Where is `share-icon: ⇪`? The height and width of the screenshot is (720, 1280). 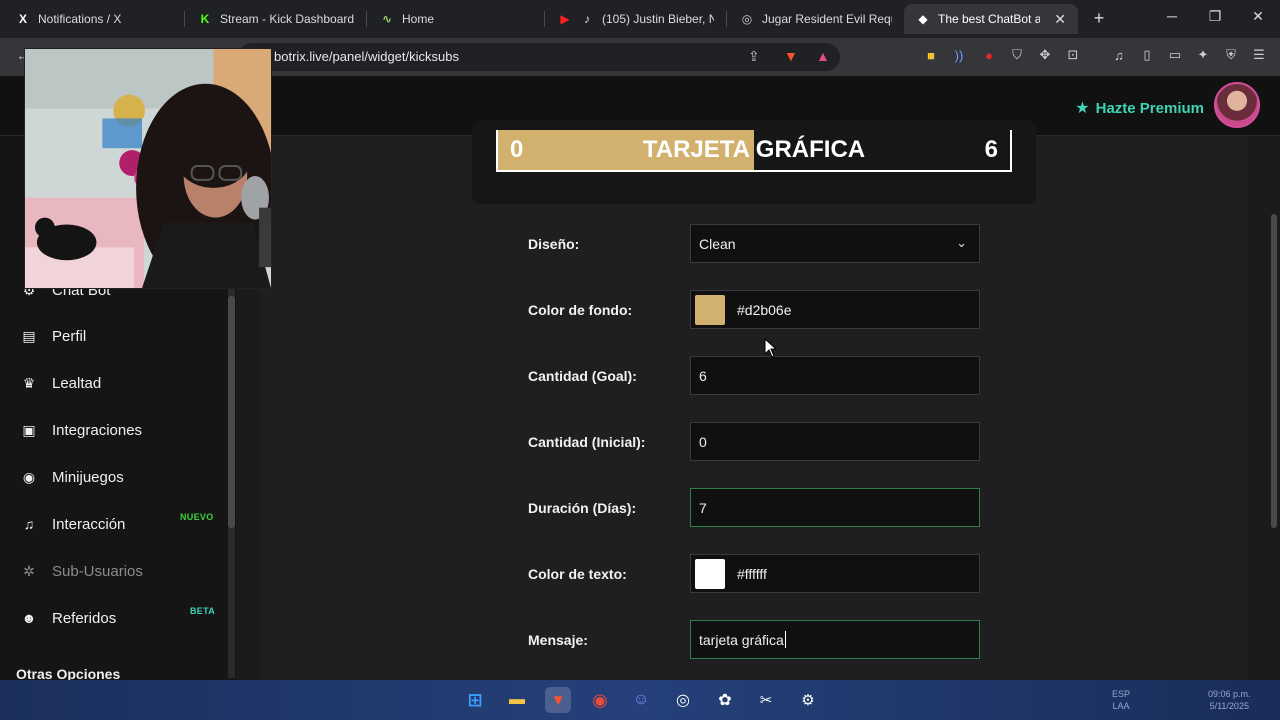
share-icon: ⇪ is located at coordinates (754, 56).